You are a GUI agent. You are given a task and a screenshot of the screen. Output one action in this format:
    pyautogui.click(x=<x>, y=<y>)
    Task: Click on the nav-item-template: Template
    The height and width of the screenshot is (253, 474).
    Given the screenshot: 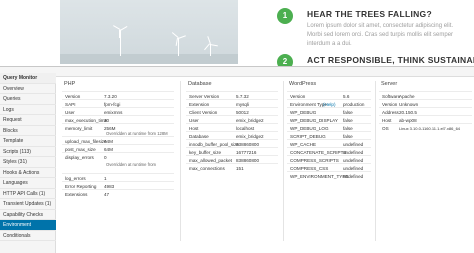 What is the action you would take?
    pyautogui.click(x=28, y=141)
    